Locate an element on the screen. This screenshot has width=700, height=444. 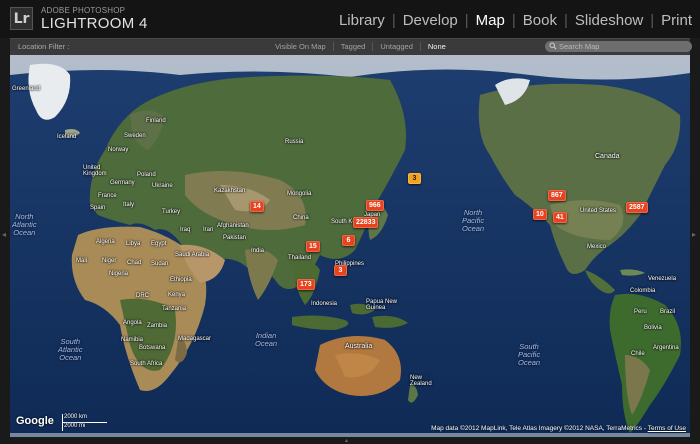
map-label: Iraq is located at coordinates (185, 230).